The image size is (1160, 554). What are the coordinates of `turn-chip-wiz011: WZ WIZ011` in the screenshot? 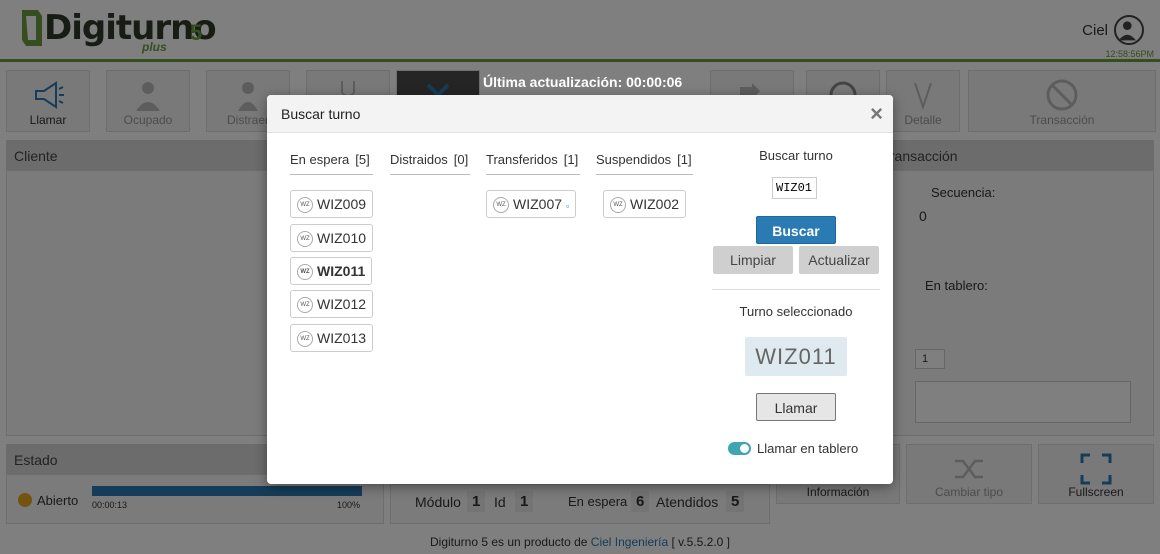 It's located at (331, 271).